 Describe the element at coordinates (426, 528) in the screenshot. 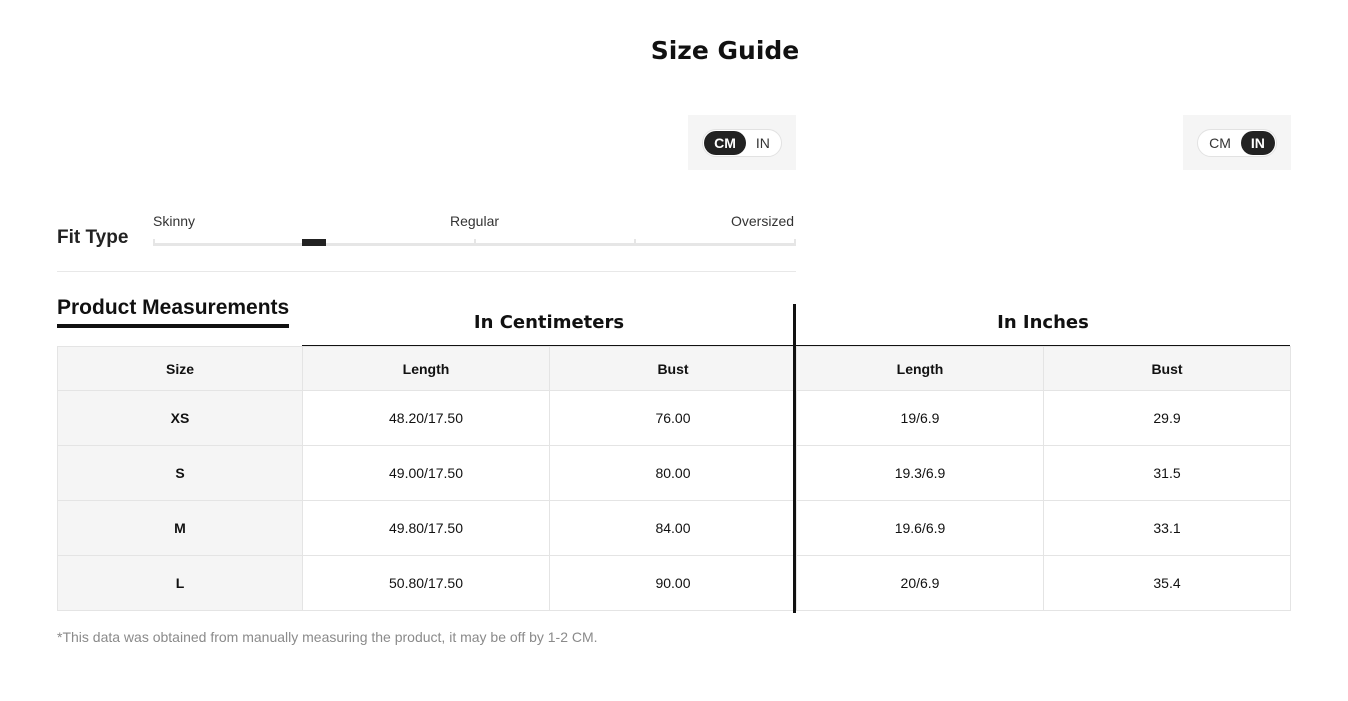

I see `table-cell: 49.80/17.50` at that location.